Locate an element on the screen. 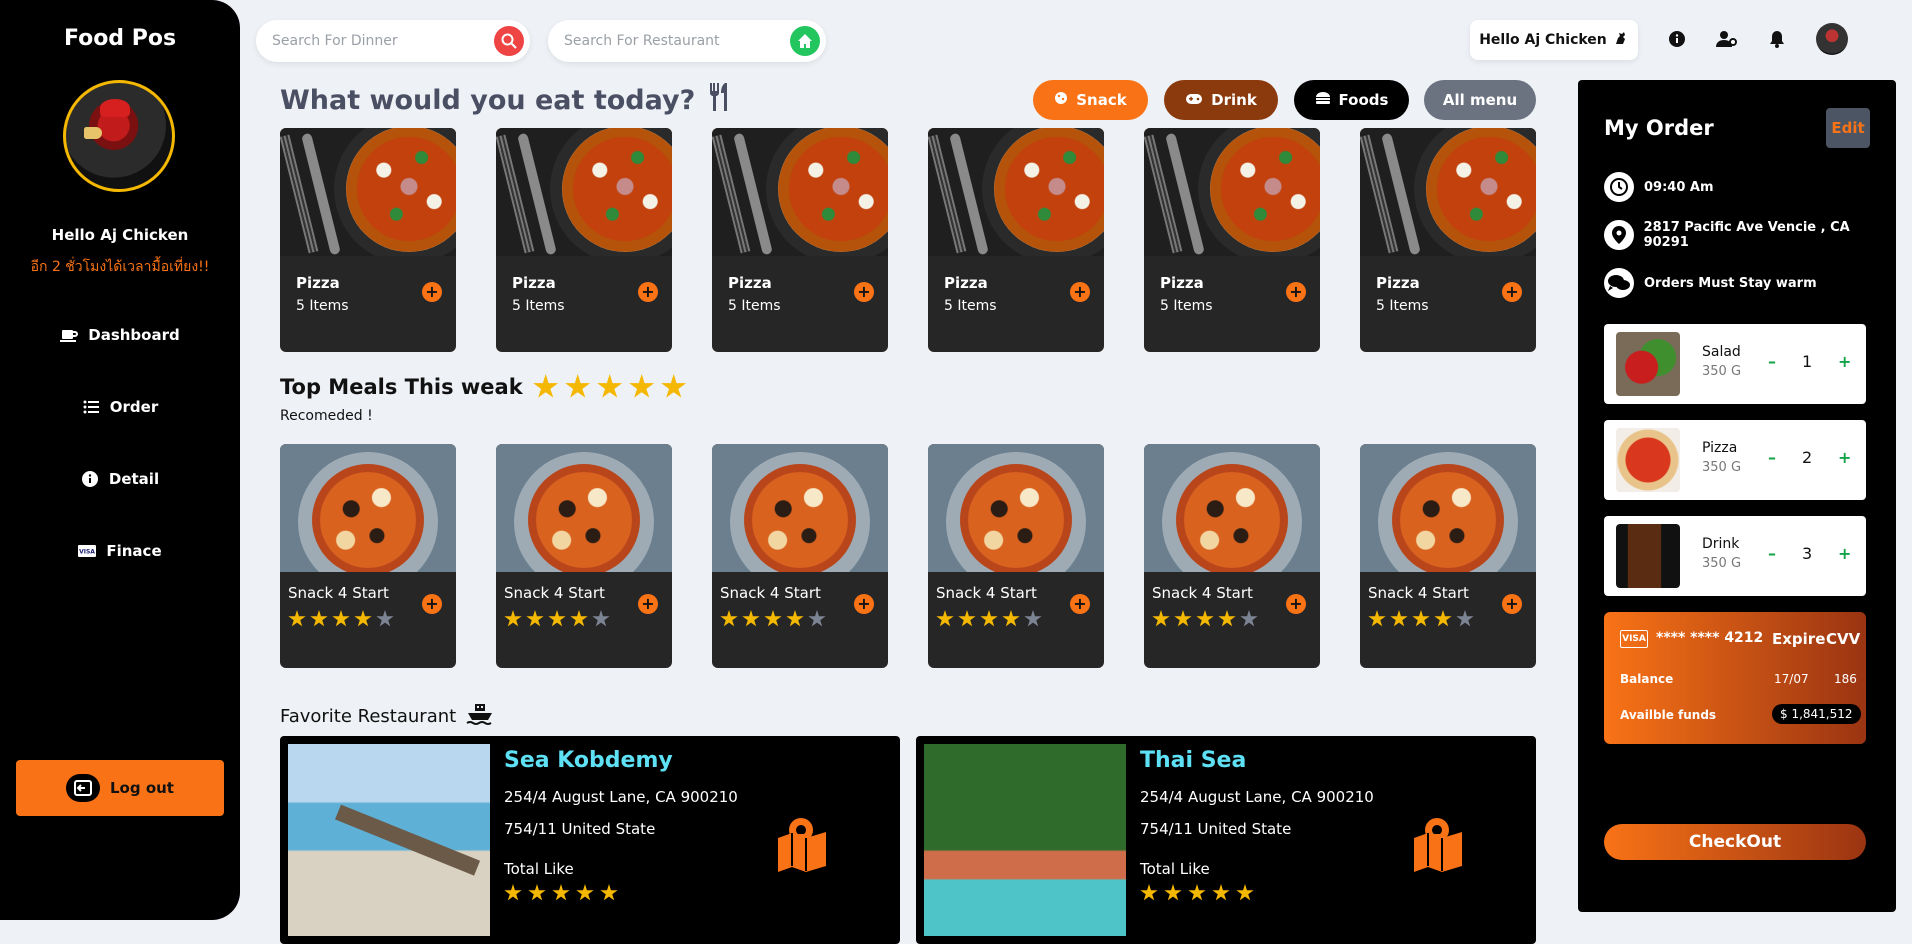 Image resolution: width=1912 pixels, height=944 pixels. top-meals-title: Top Meals This weak is located at coordinates (401, 387).